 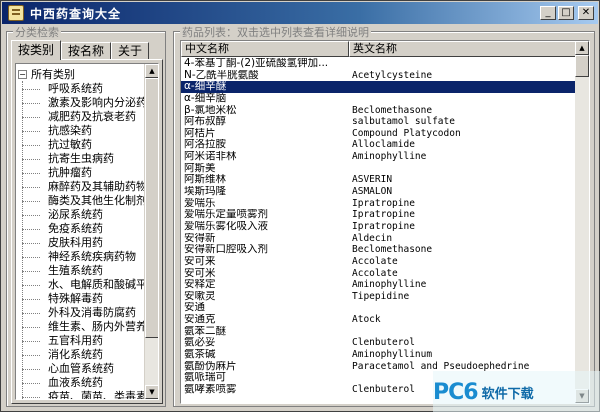 I want to click on english-name-cell: Accolate, so click(x=375, y=261).